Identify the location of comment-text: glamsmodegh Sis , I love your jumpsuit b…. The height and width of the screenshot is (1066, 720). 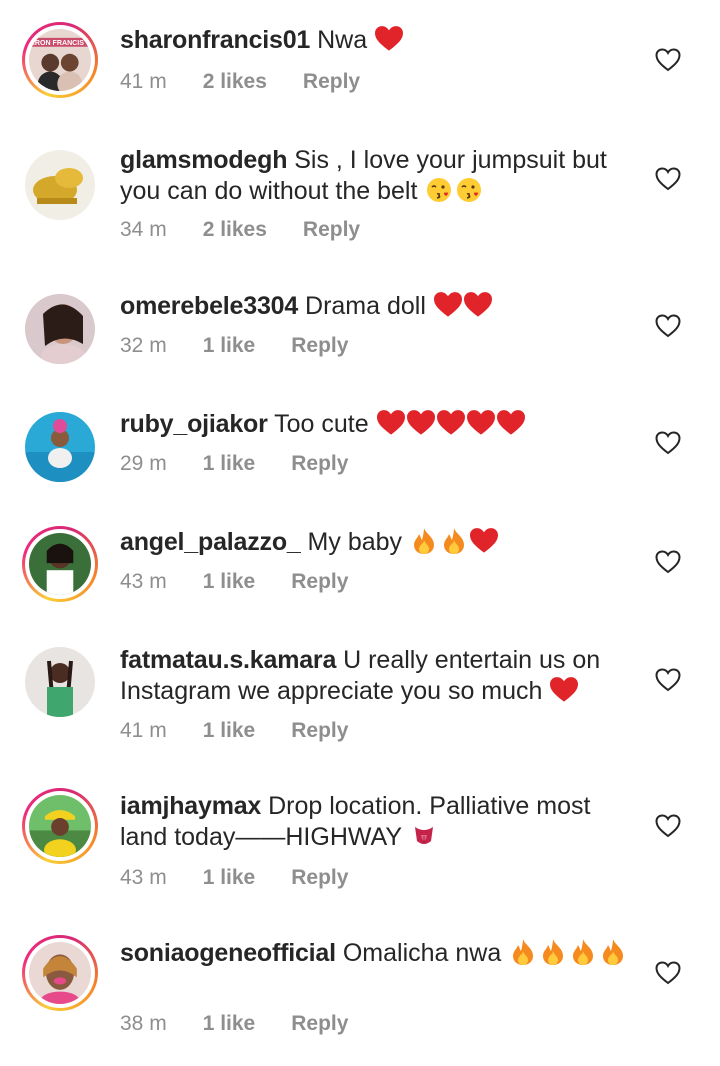
(375, 176).